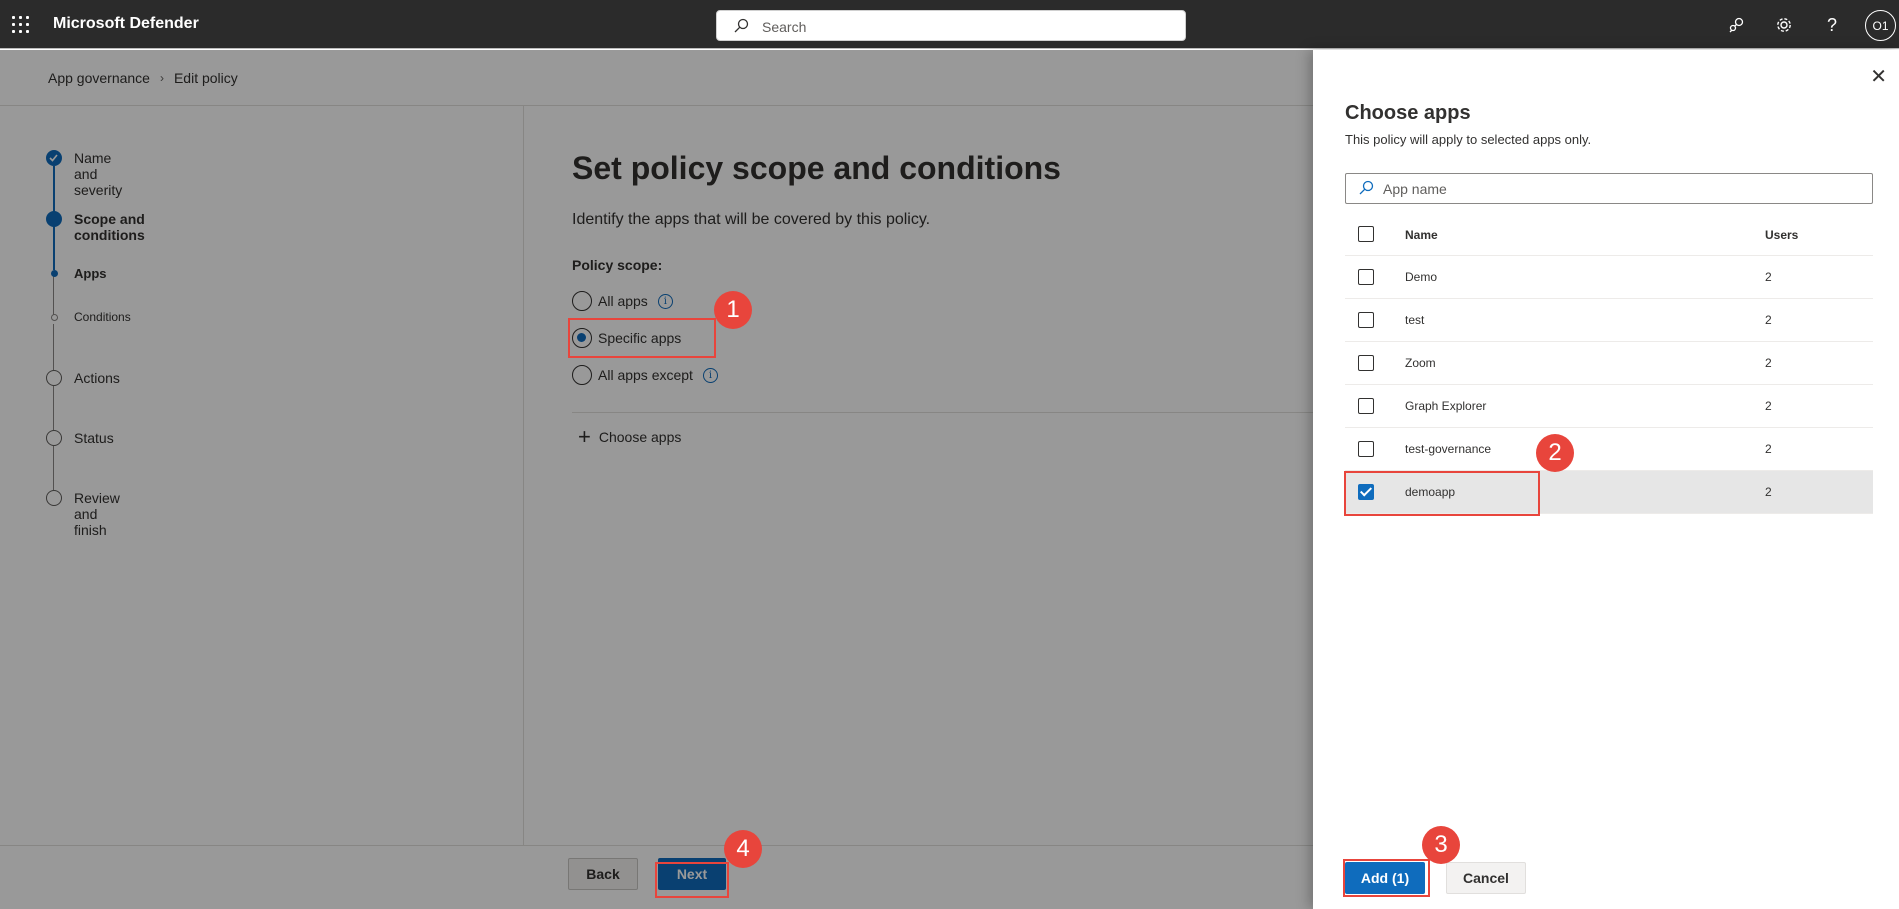 This screenshot has width=1899, height=909. Describe the element at coordinates (97, 514) in the screenshot. I see `step-review-and-finish: Review and finish` at that location.